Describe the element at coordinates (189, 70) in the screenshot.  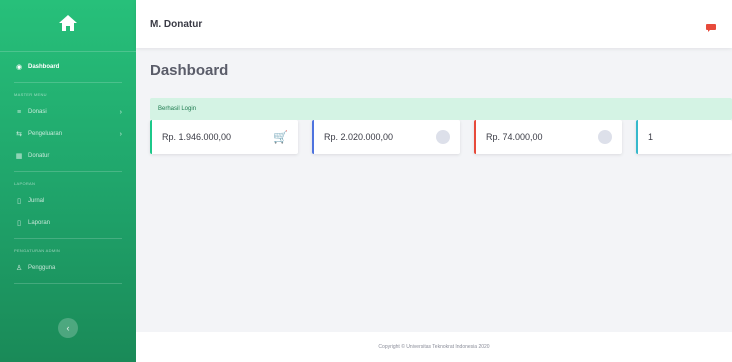
I see `page-title: Dashboard` at that location.